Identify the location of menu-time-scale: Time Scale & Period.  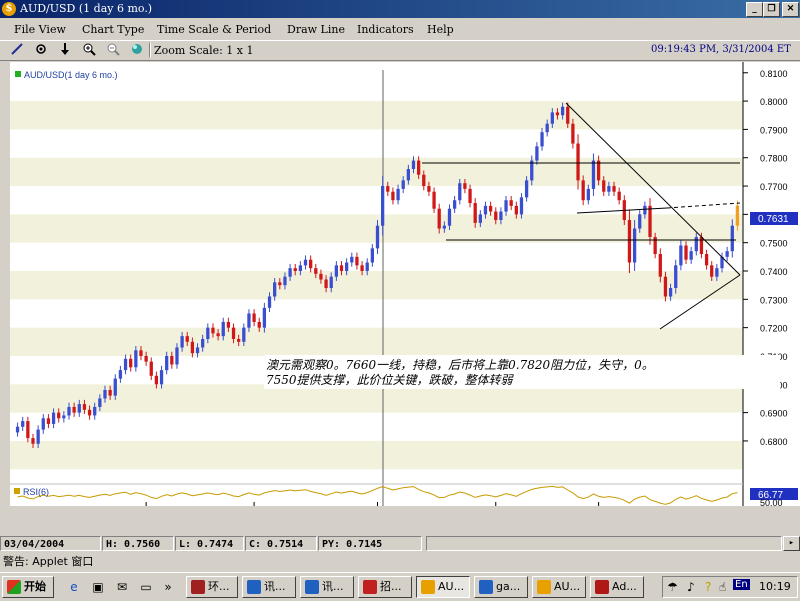
(214, 29).